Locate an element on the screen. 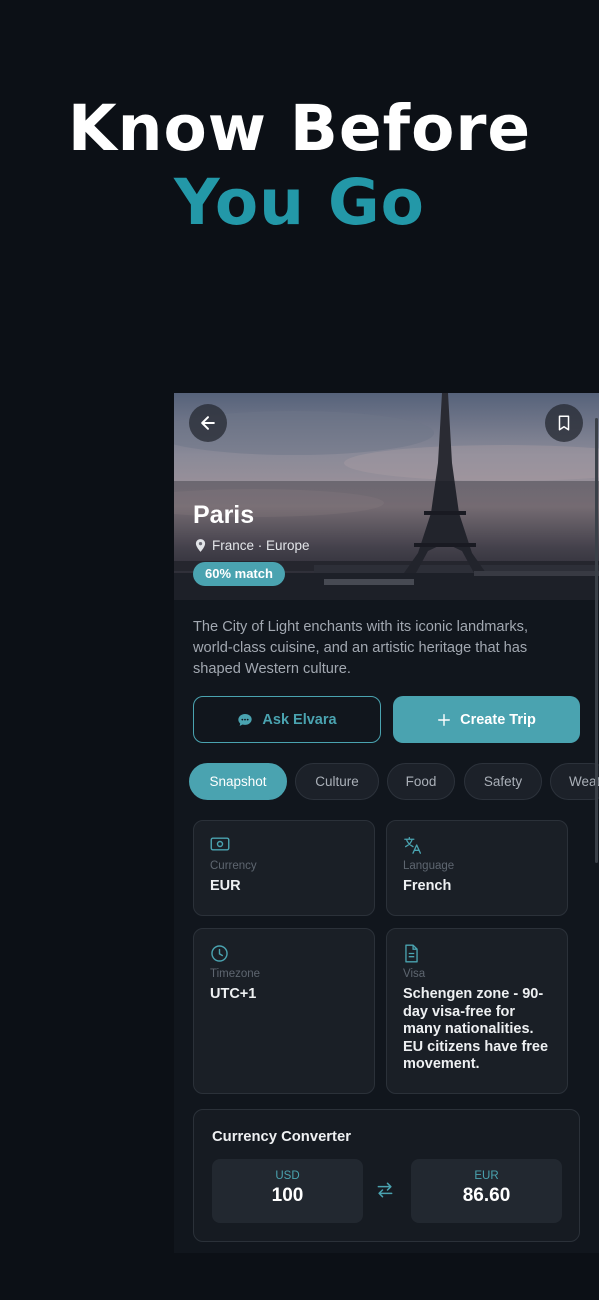 This screenshot has height=1300, width=599. ask-elvara-label: Ask Elvara is located at coordinates (299, 719).